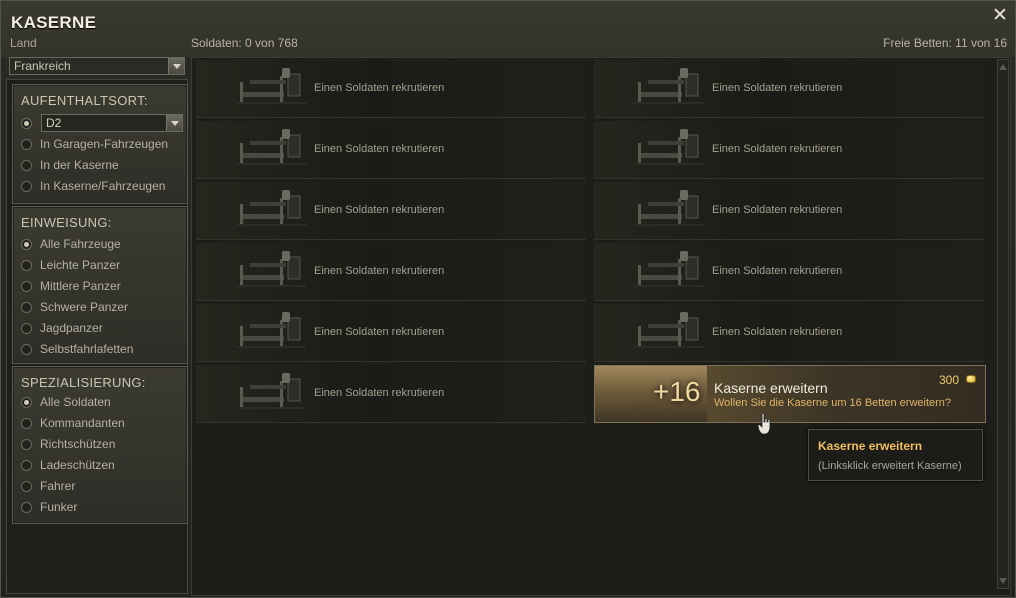 The height and width of the screenshot is (598, 1016). Describe the element at coordinates (84, 100) in the screenshot. I see `location-panel-title: AUFENTHALTSORT:` at that location.